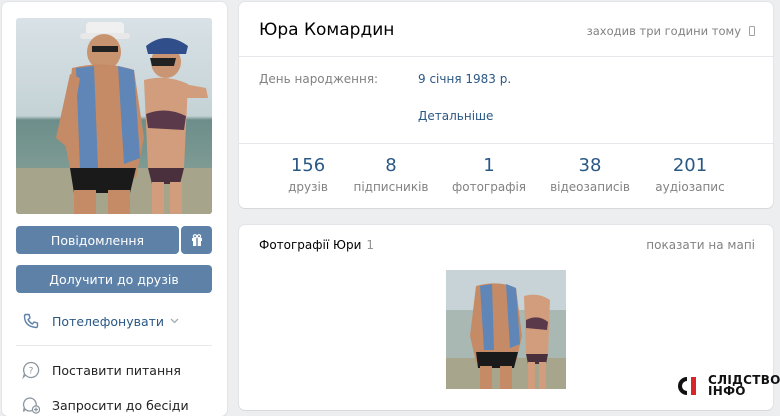 This screenshot has width=780, height=416. Describe the element at coordinates (308, 187) in the screenshot. I see `counter-label: друзів` at that location.